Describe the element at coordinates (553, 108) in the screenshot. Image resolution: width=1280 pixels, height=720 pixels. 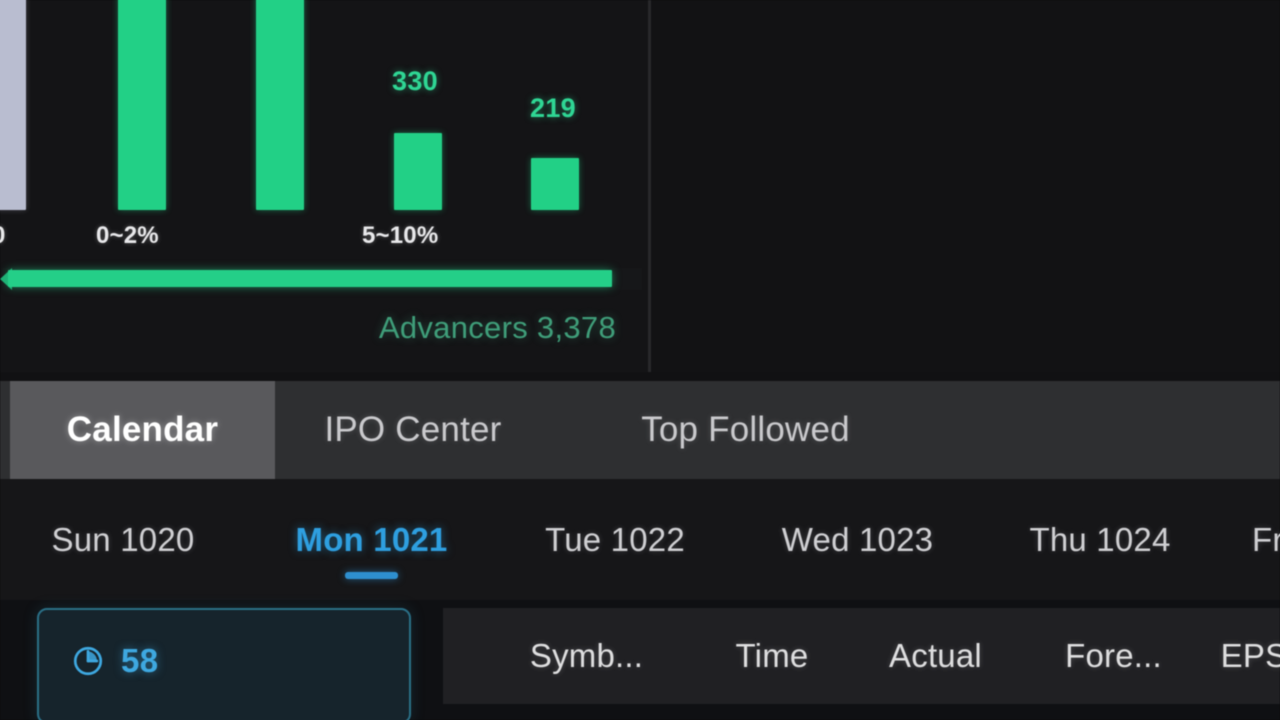
I see `chart-bar-value-4: 219` at that location.